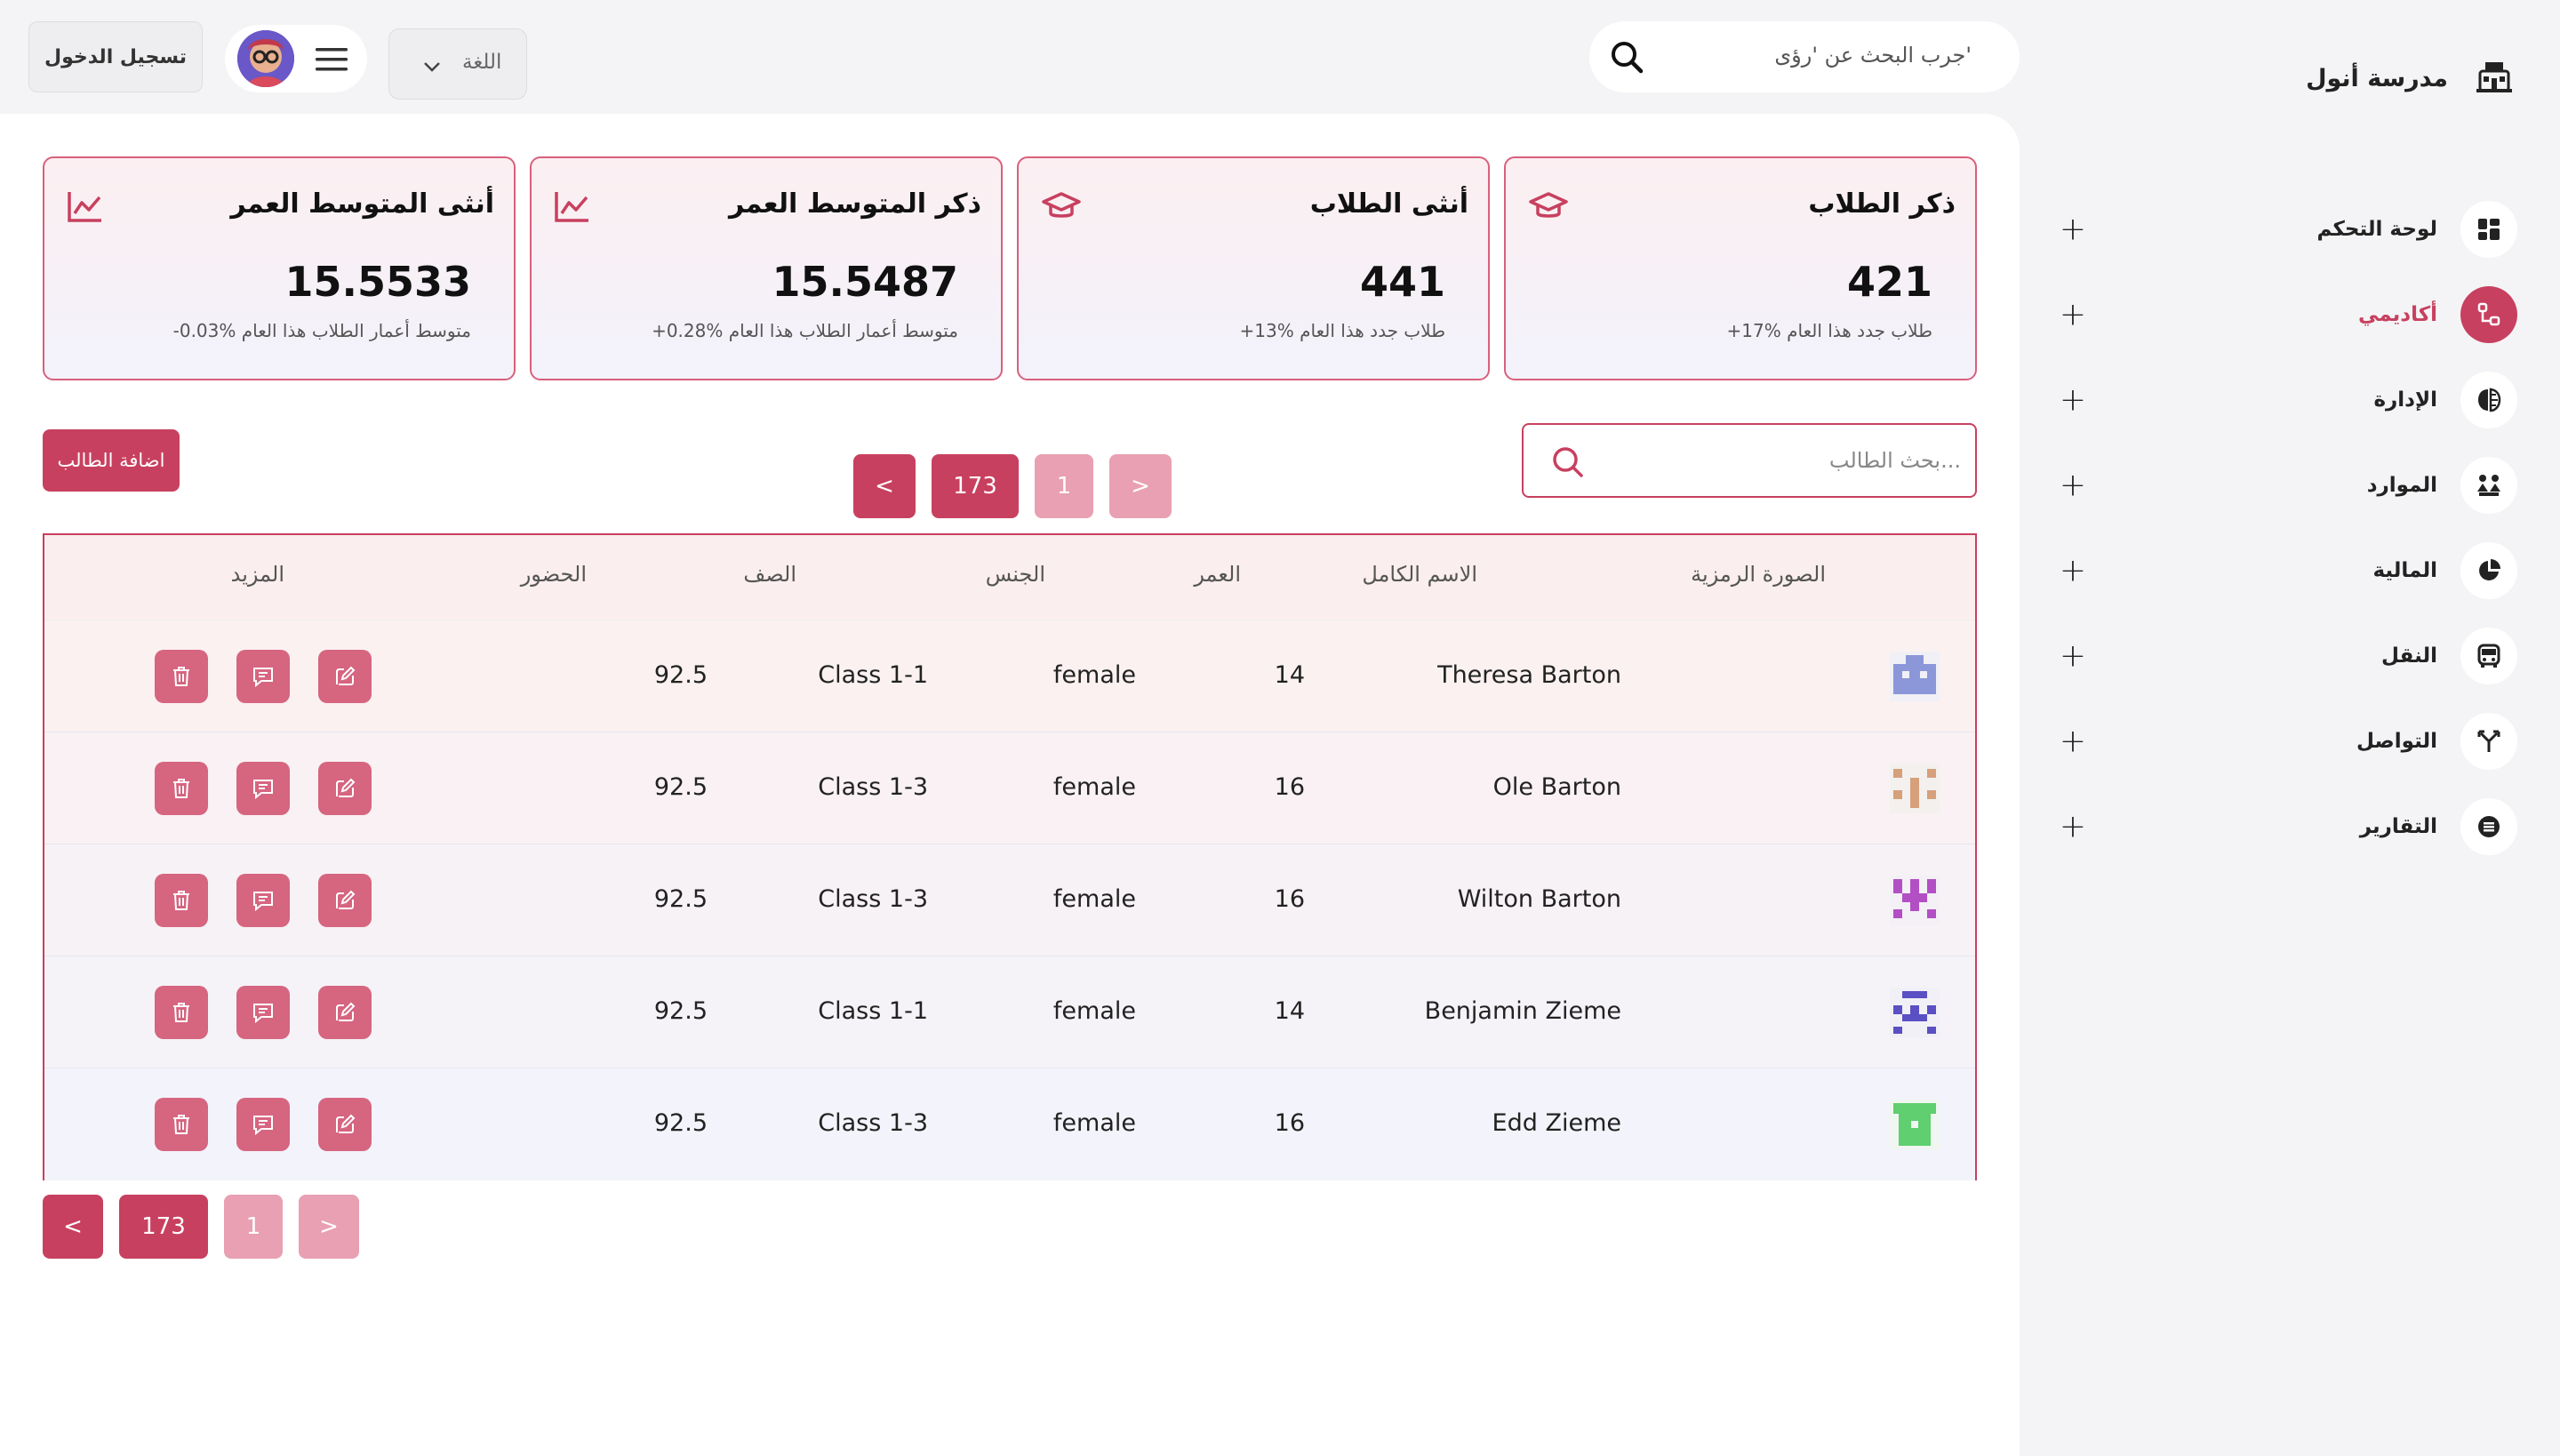  What do you see at coordinates (1758, 574) in the screenshot?
I see `col-avatar: الصورة الرمزية` at bounding box center [1758, 574].